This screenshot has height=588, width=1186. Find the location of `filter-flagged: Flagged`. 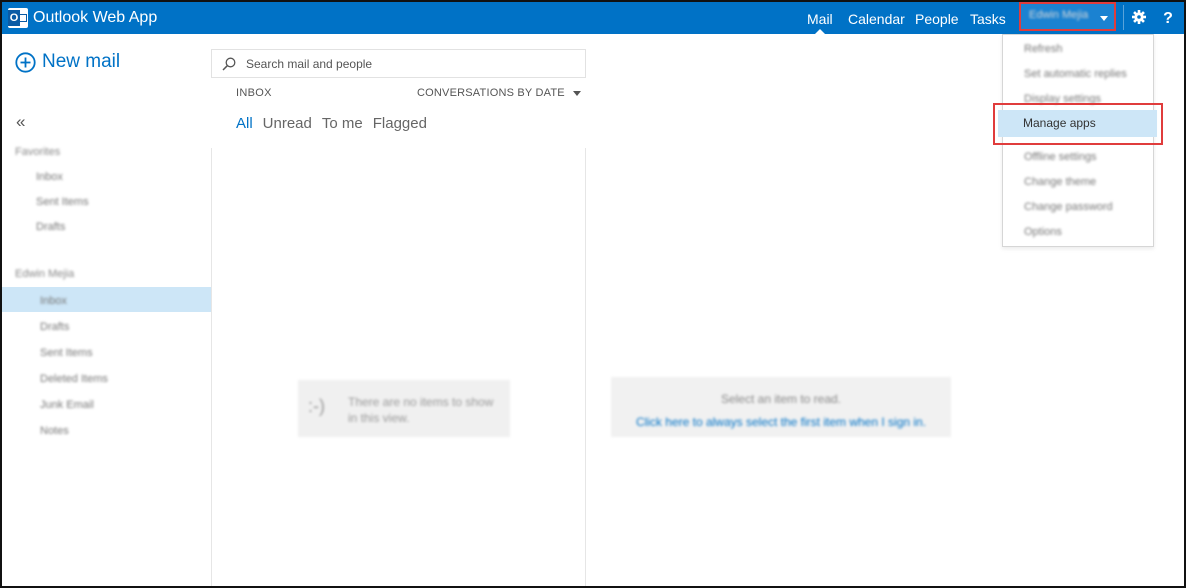

filter-flagged: Flagged is located at coordinates (400, 123).